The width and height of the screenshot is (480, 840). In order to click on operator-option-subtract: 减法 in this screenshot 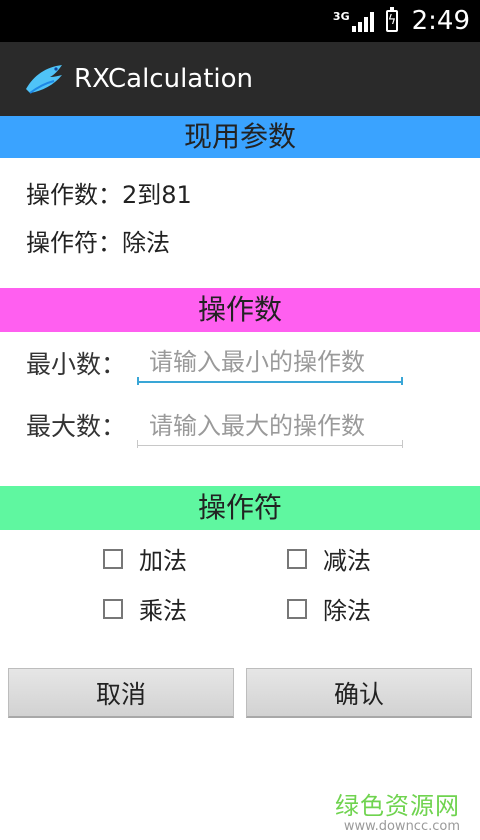, I will do `click(329, 558)`.